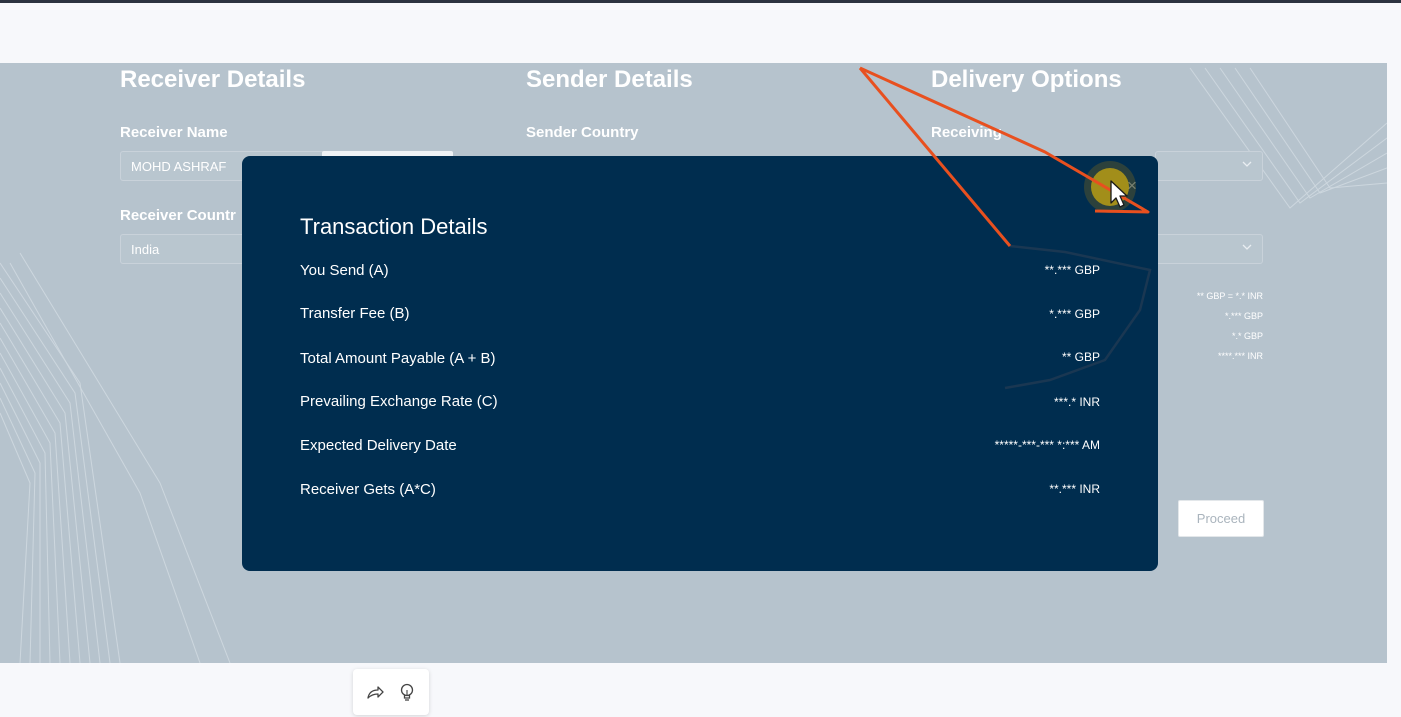  What do you see at coordinates (398, 358) in the screenshot?
I see `row-label-total-payable: Total Amount Payable (A + B)` at bounding box center [398, 358].